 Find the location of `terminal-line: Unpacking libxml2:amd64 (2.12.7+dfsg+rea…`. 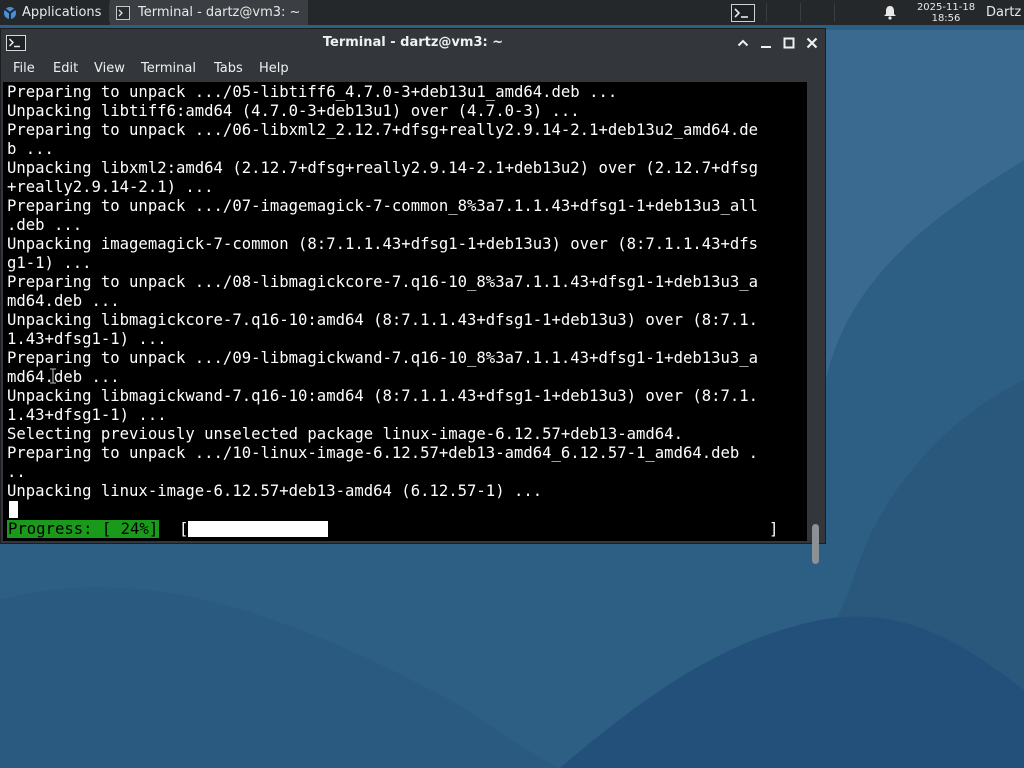

terminal-line: Unpacking libxml2:amd64 (2.12.7+dfsg+rea… is located at coordinates (383, 168).